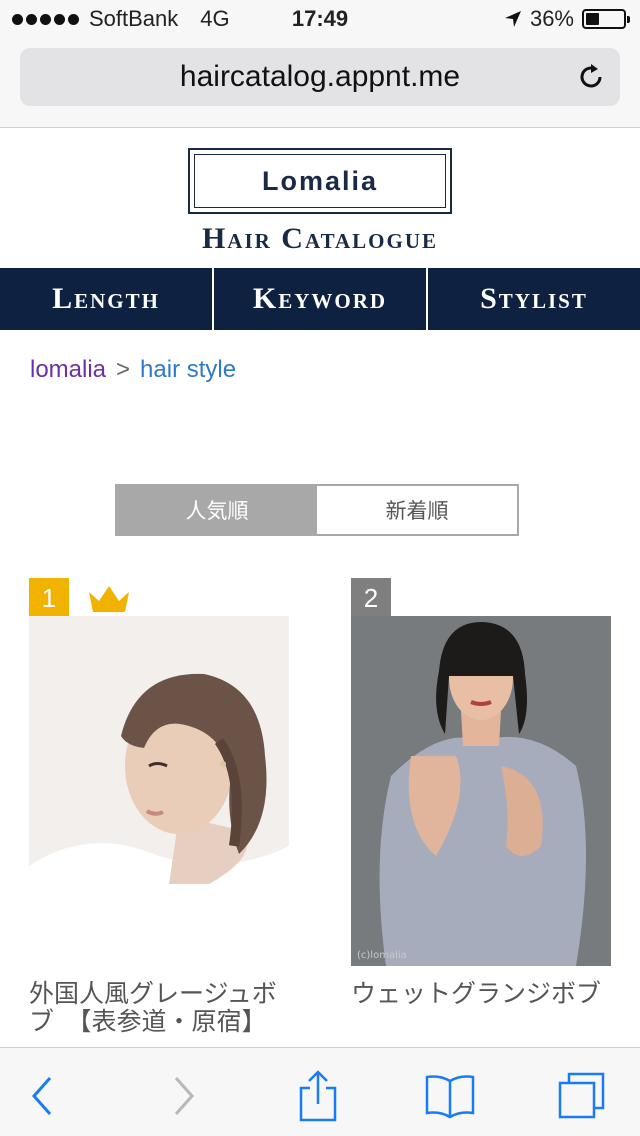  I want to click on book-icon, so click(450, 1097).